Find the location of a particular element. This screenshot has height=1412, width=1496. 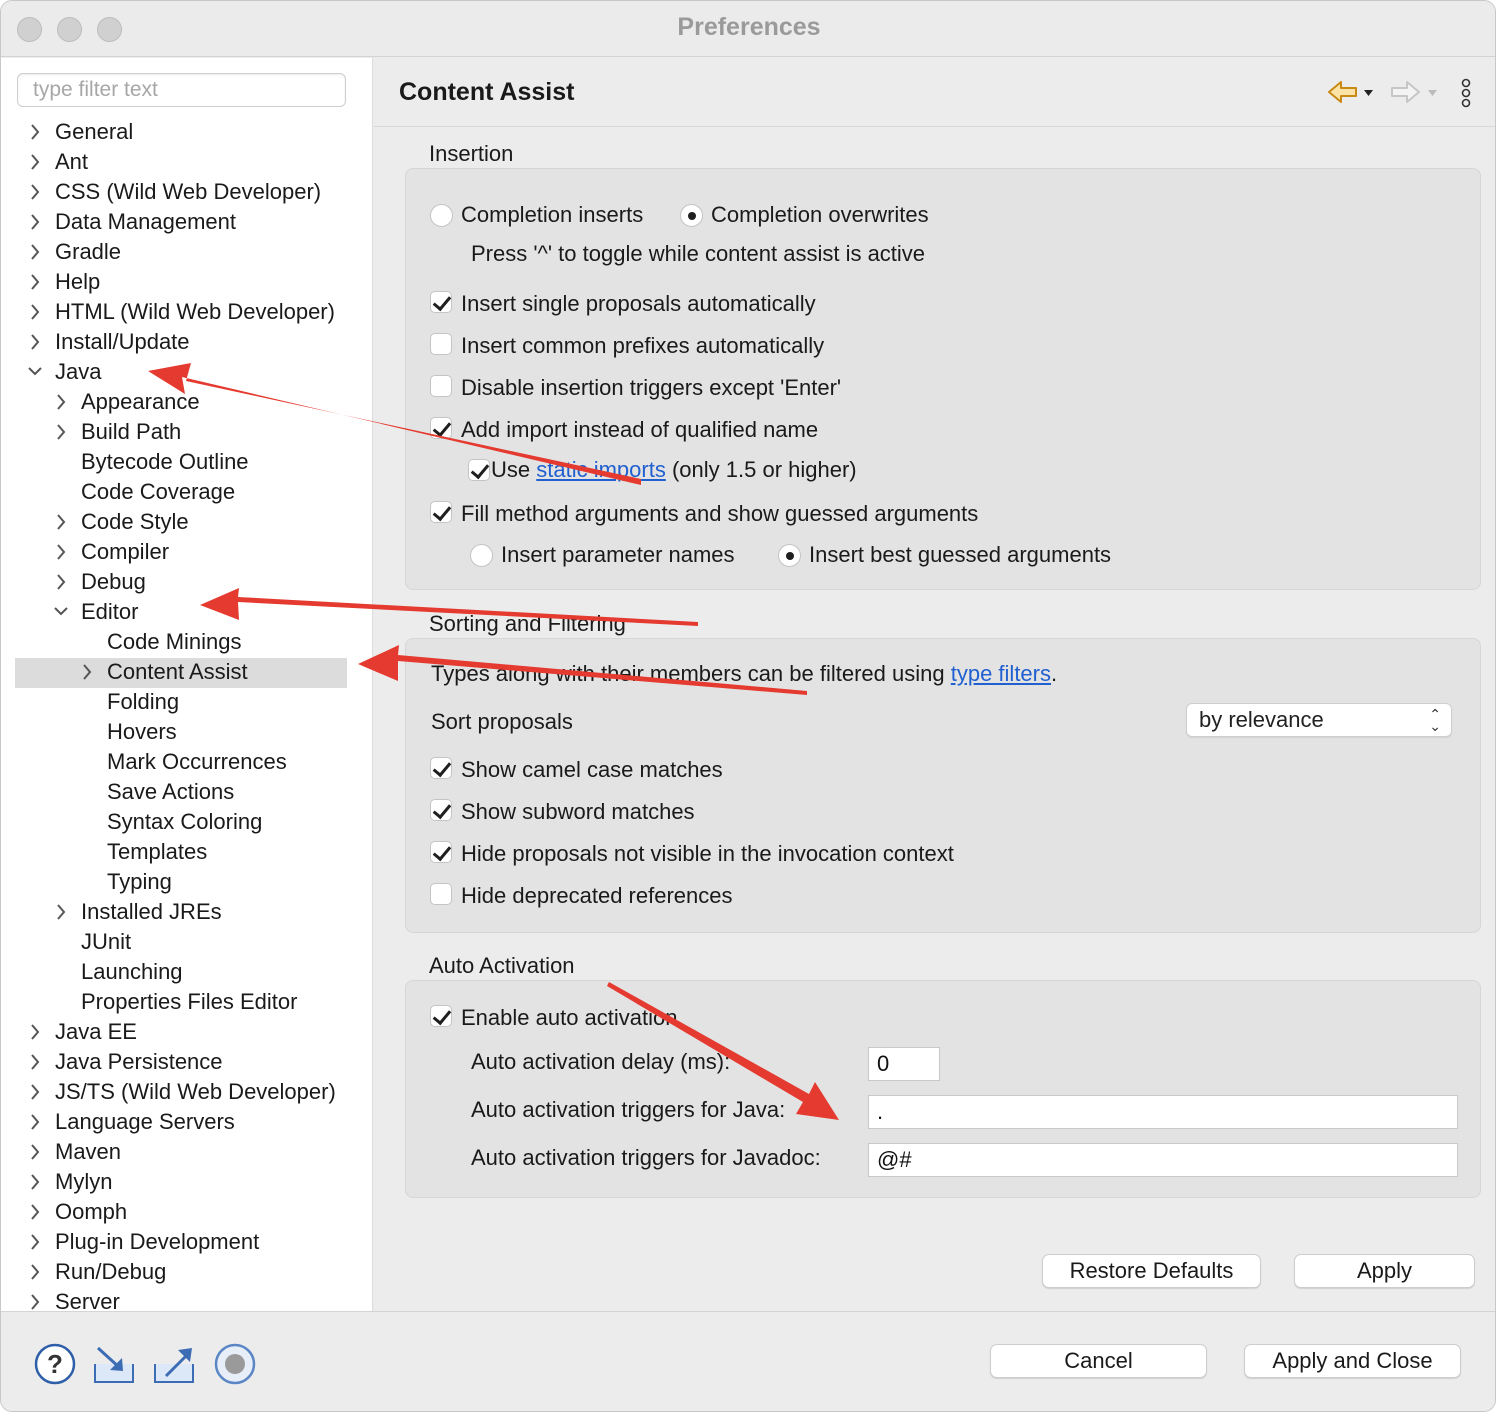

fill-method-checkbox is located at coordinates (441, 512).